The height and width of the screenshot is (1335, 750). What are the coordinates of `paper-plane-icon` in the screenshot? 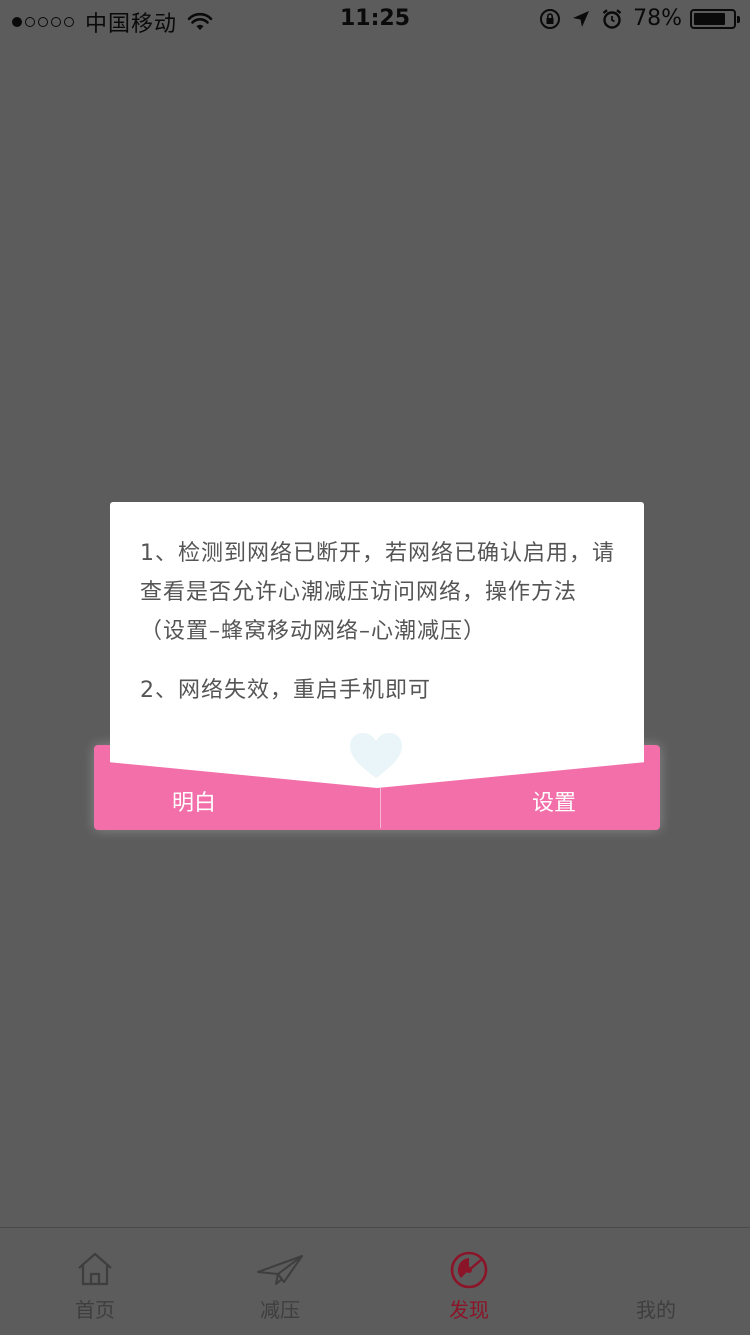 It's located at (280, 1270).